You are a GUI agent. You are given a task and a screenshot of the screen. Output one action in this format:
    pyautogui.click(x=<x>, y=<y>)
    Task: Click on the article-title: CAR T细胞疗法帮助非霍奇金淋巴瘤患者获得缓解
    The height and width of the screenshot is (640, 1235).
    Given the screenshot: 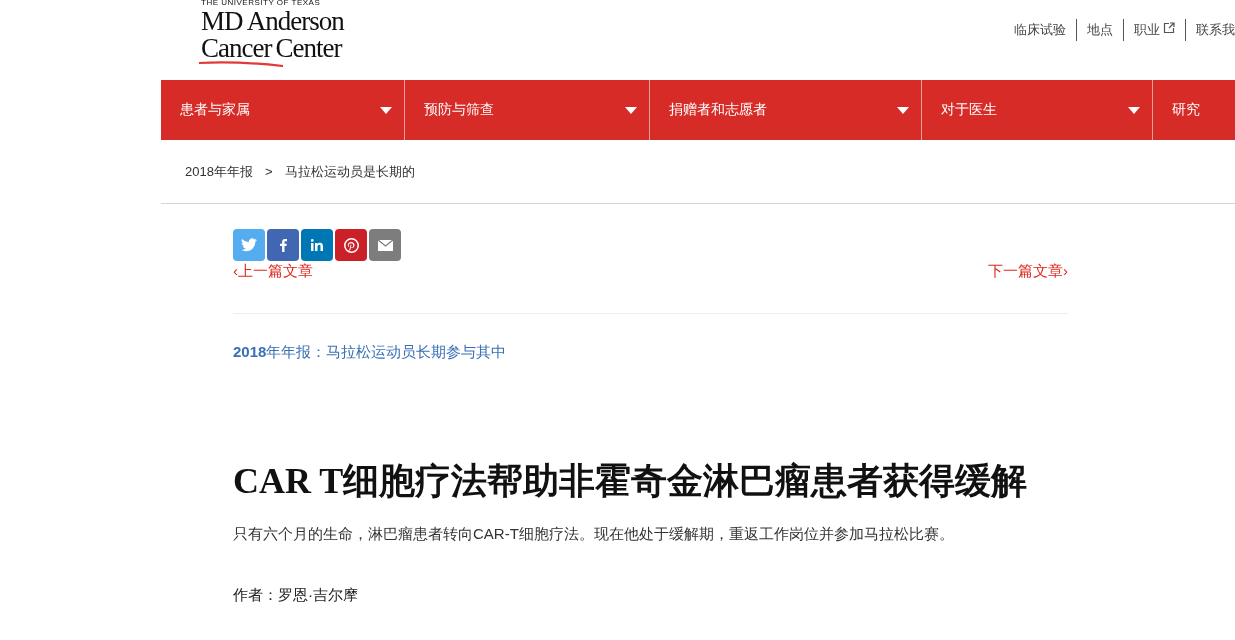 What is the action you would take?
    pyautogui.click(x=631, y=481)
    